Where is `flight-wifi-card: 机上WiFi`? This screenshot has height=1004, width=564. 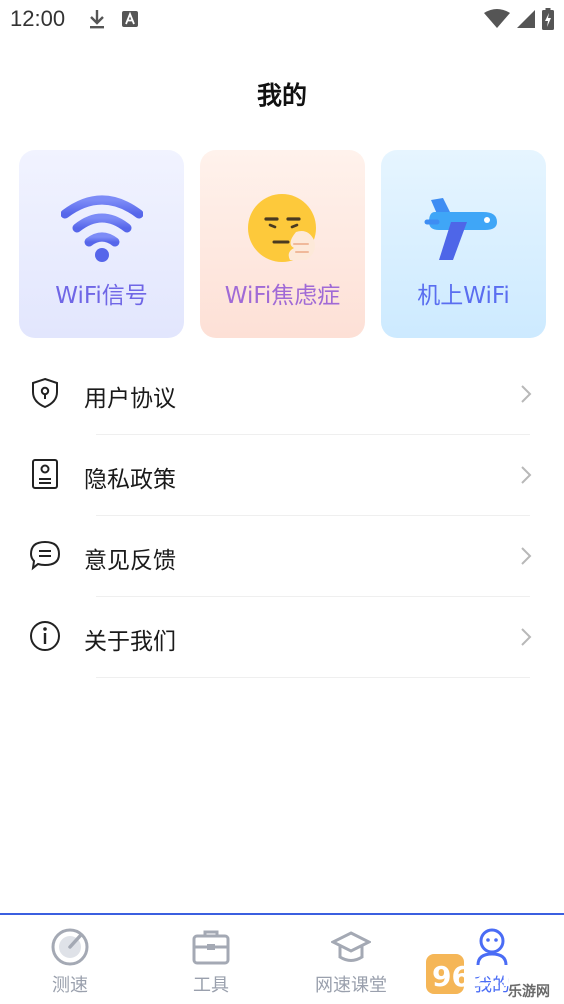 flight-wifi-card: 机上WiFi is located at coordinates (463, 244).